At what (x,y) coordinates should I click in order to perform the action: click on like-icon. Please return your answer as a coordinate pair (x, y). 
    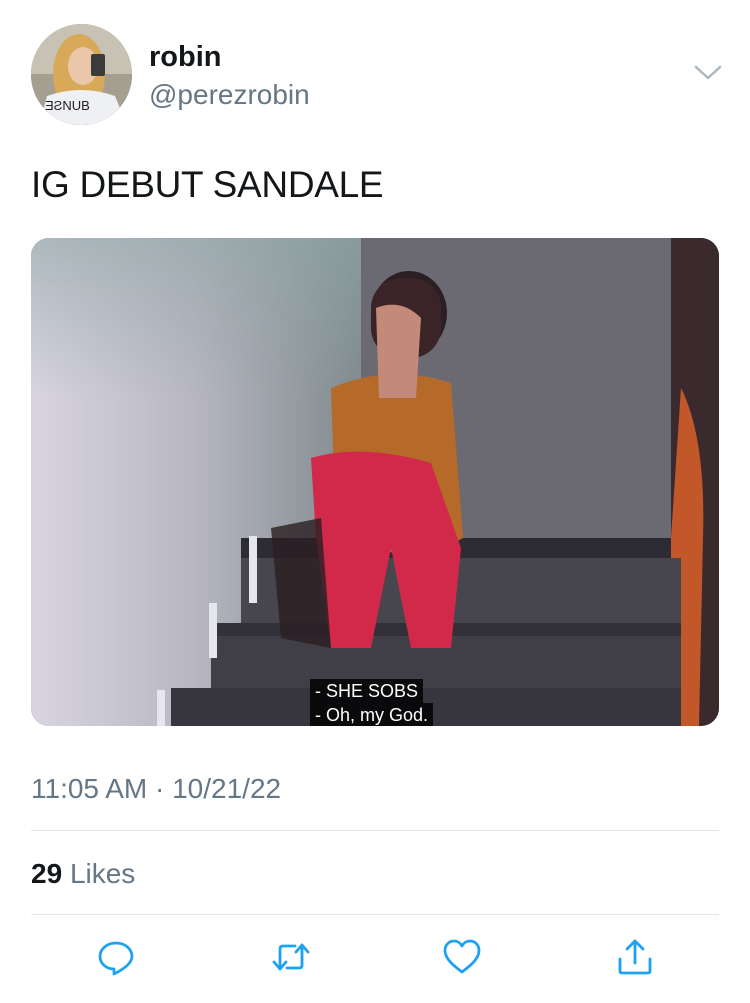
    Looking at the image, I should click on (462, 956).